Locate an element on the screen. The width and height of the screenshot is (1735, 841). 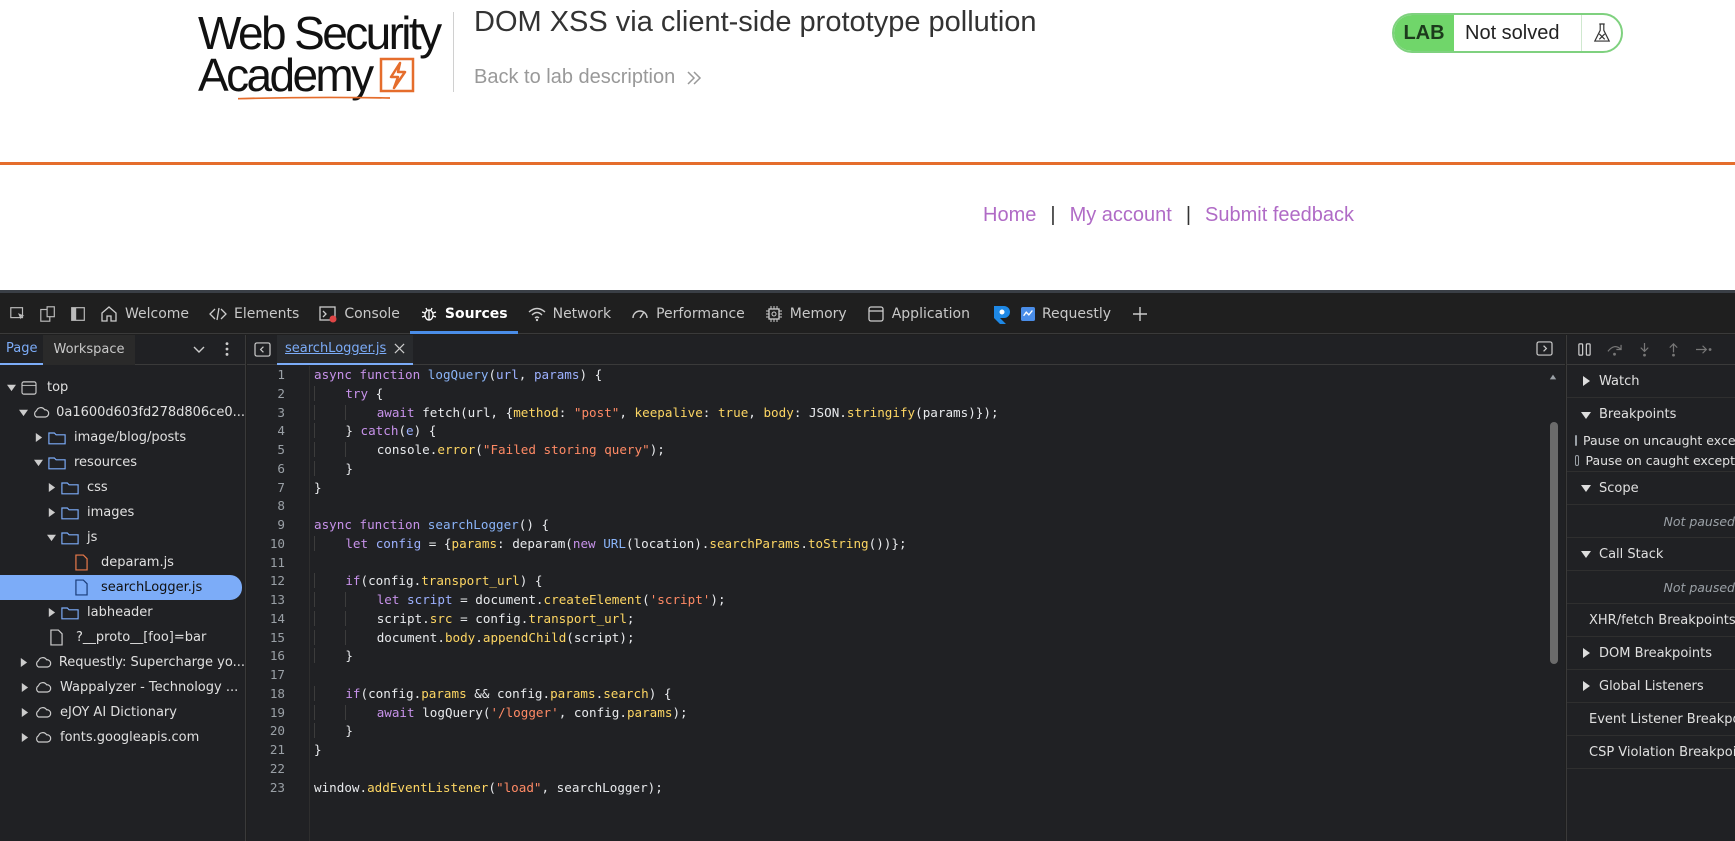
tab-welcome: Welcome is located at coordinates (144, 314).